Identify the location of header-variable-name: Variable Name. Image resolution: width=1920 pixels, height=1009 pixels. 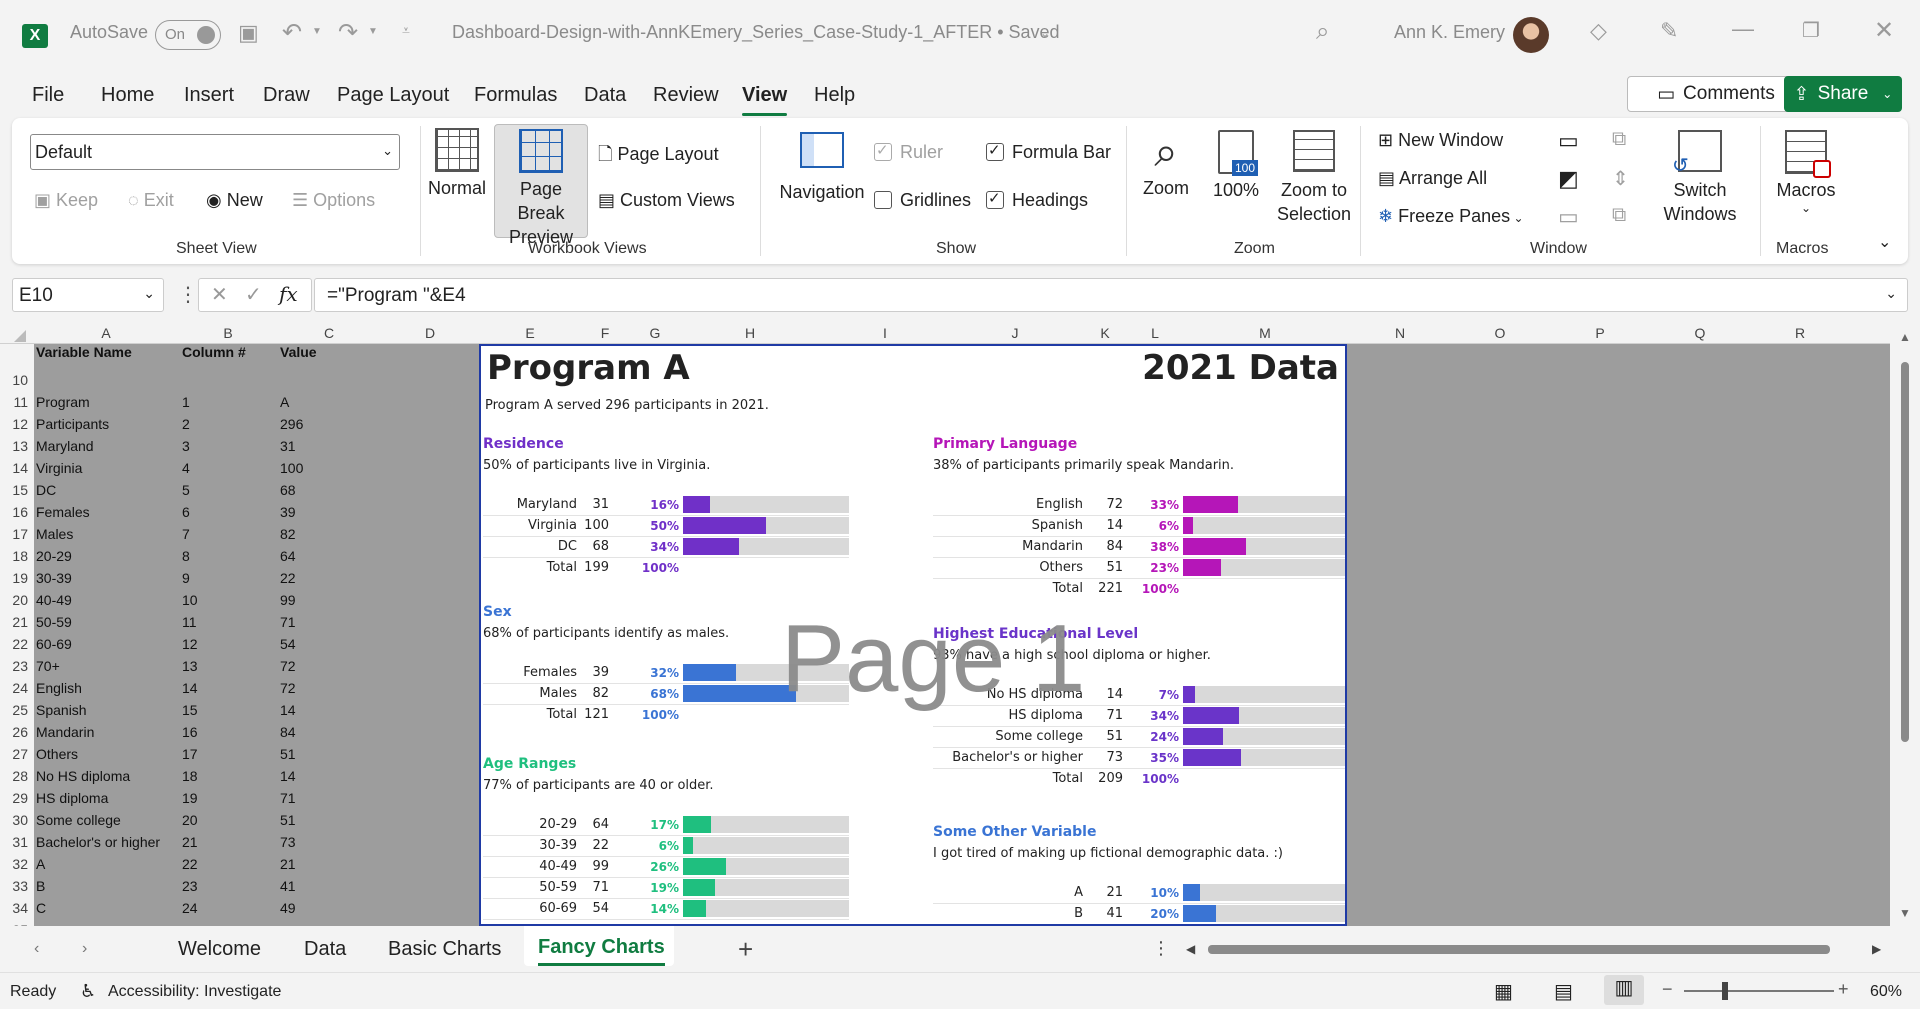
(84, 352).